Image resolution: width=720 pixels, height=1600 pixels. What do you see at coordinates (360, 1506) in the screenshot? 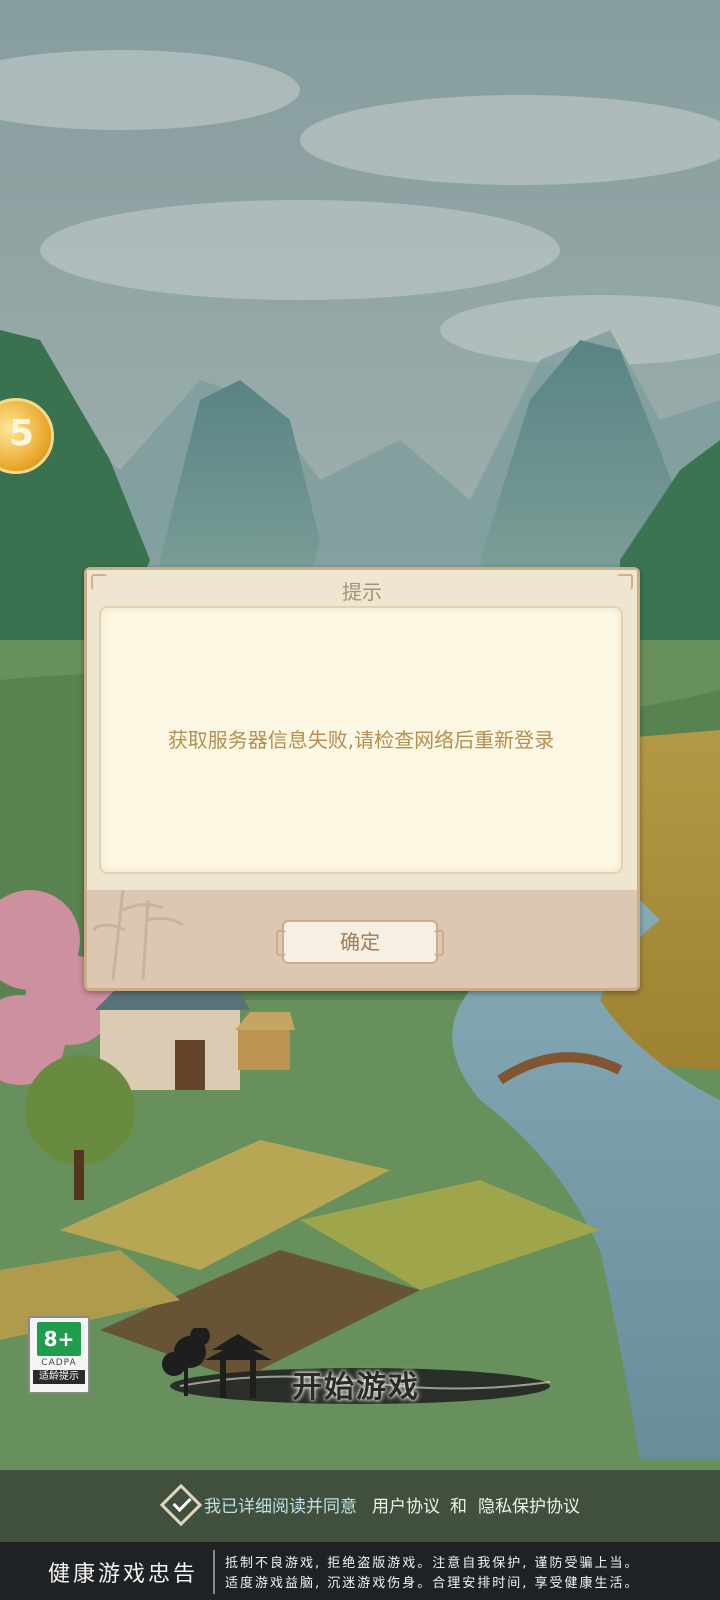
I see `agreement-bar: 我已详细阅读并同意 用户协议 和 隐私保护协议` at bounding box center [360, 1506].